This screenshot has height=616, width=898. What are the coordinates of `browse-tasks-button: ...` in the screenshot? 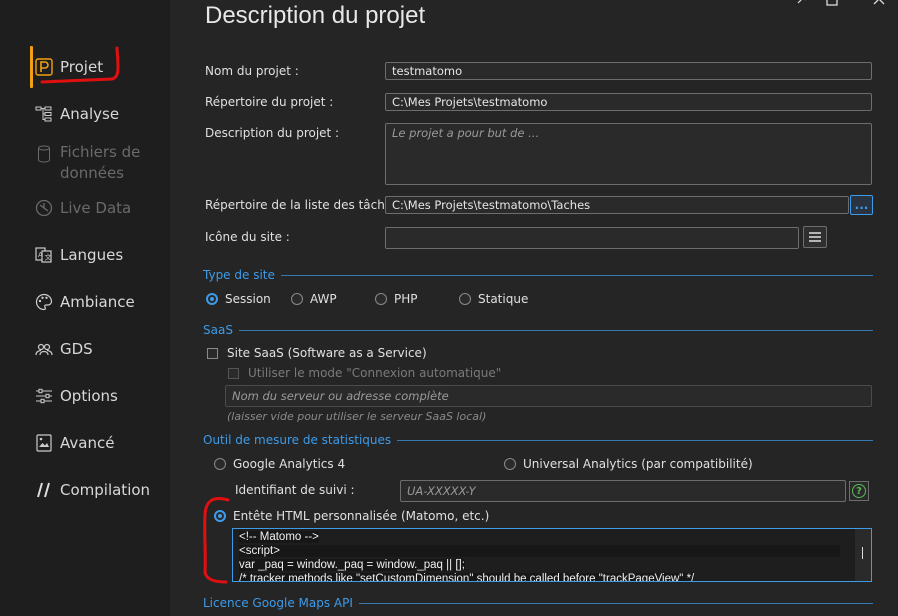 It's located at (861, 205).